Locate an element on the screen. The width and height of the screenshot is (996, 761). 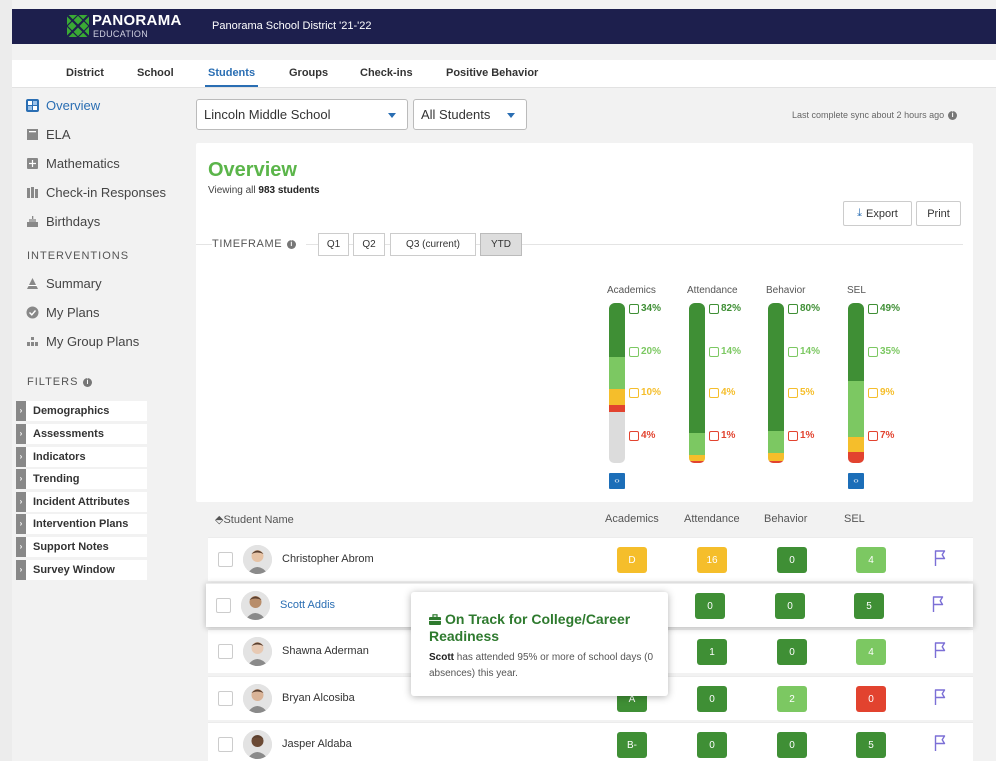
filter-assessments: › Assessments is located at coordinates (81, 434).